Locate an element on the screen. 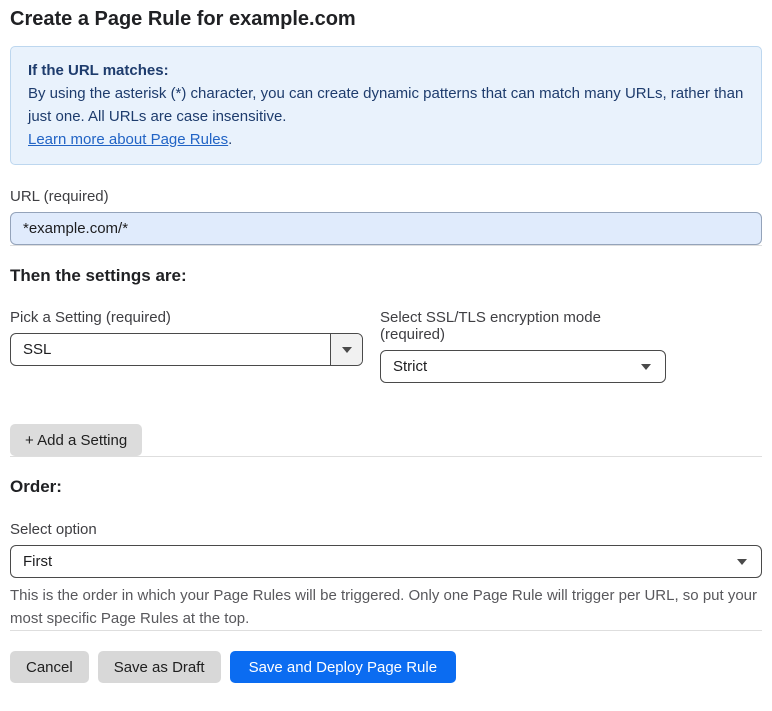 The width and height of the screenshot is (772, 711). pick-setting-label: Pick a Setting (required) is located at coordinates (90, 317).